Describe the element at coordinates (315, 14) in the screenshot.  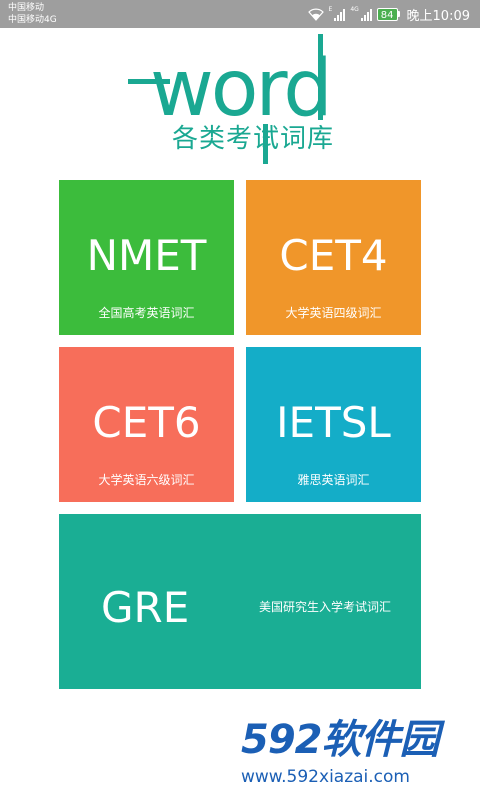
I see `wifi-icon` at that location.